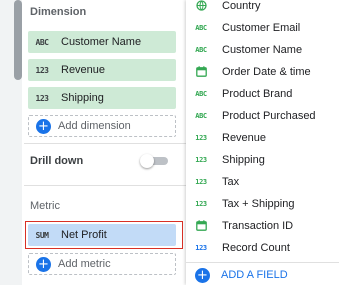 The height and width of the screenshot is (285, 339). I want to click on field-item-customer-name: ABC Customer Name, so click(262, 50).